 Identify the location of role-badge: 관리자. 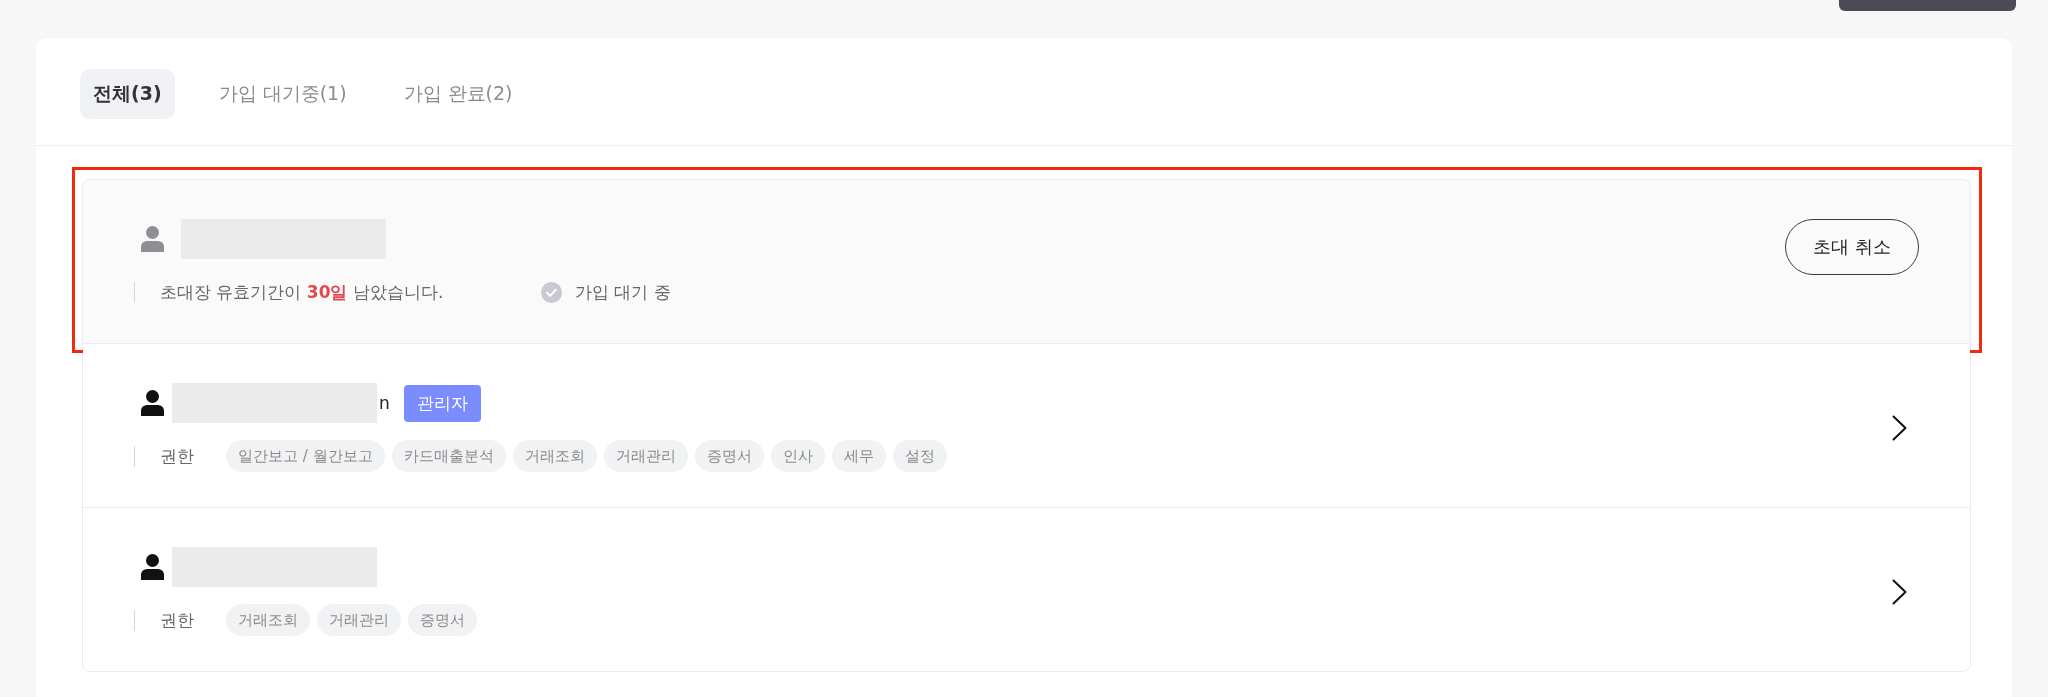
(442, 403).